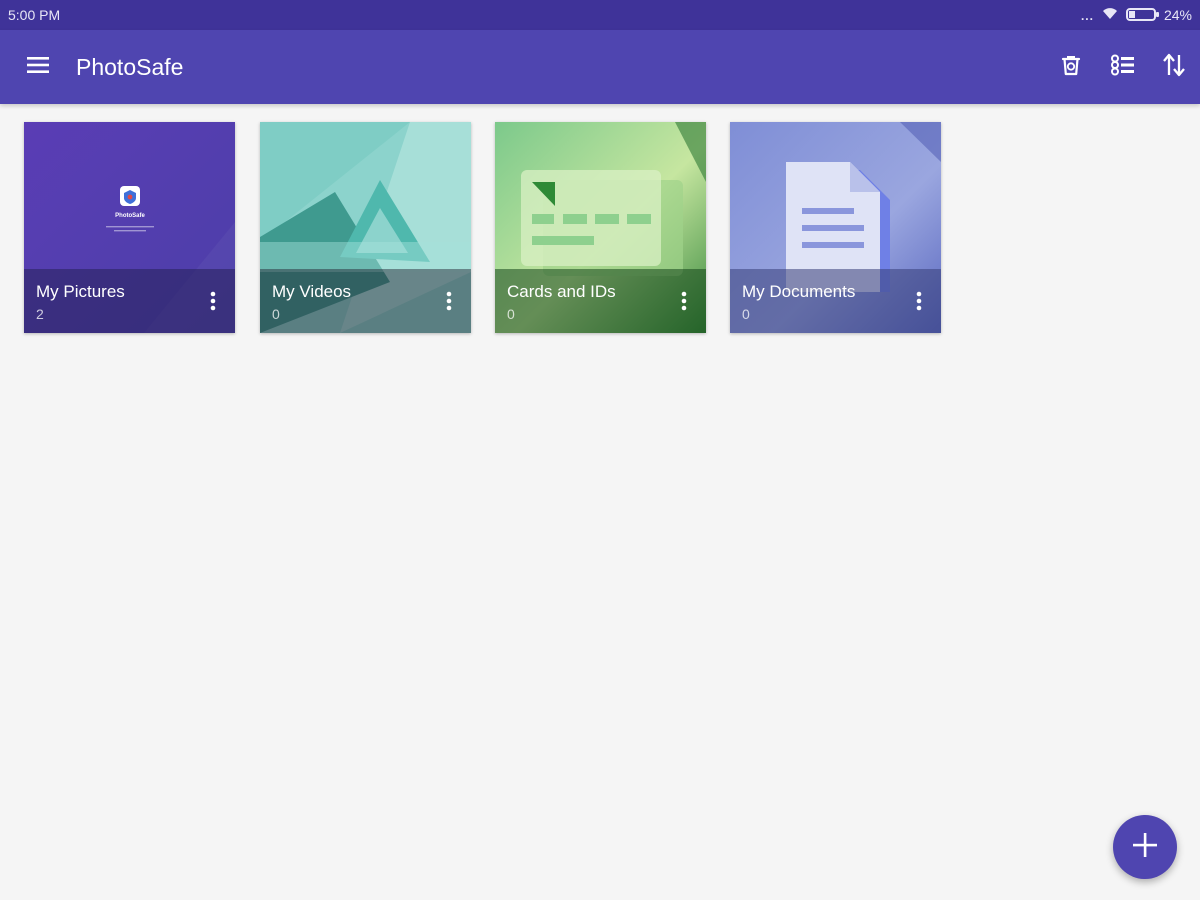 Image resolution: width=1200 pixels, height=900 pixels. What do you see at coordinates (600, 15) in the screenshot?
I see `status-bar: 5:00 PM ... 24%` at bounding box center [600, 15].